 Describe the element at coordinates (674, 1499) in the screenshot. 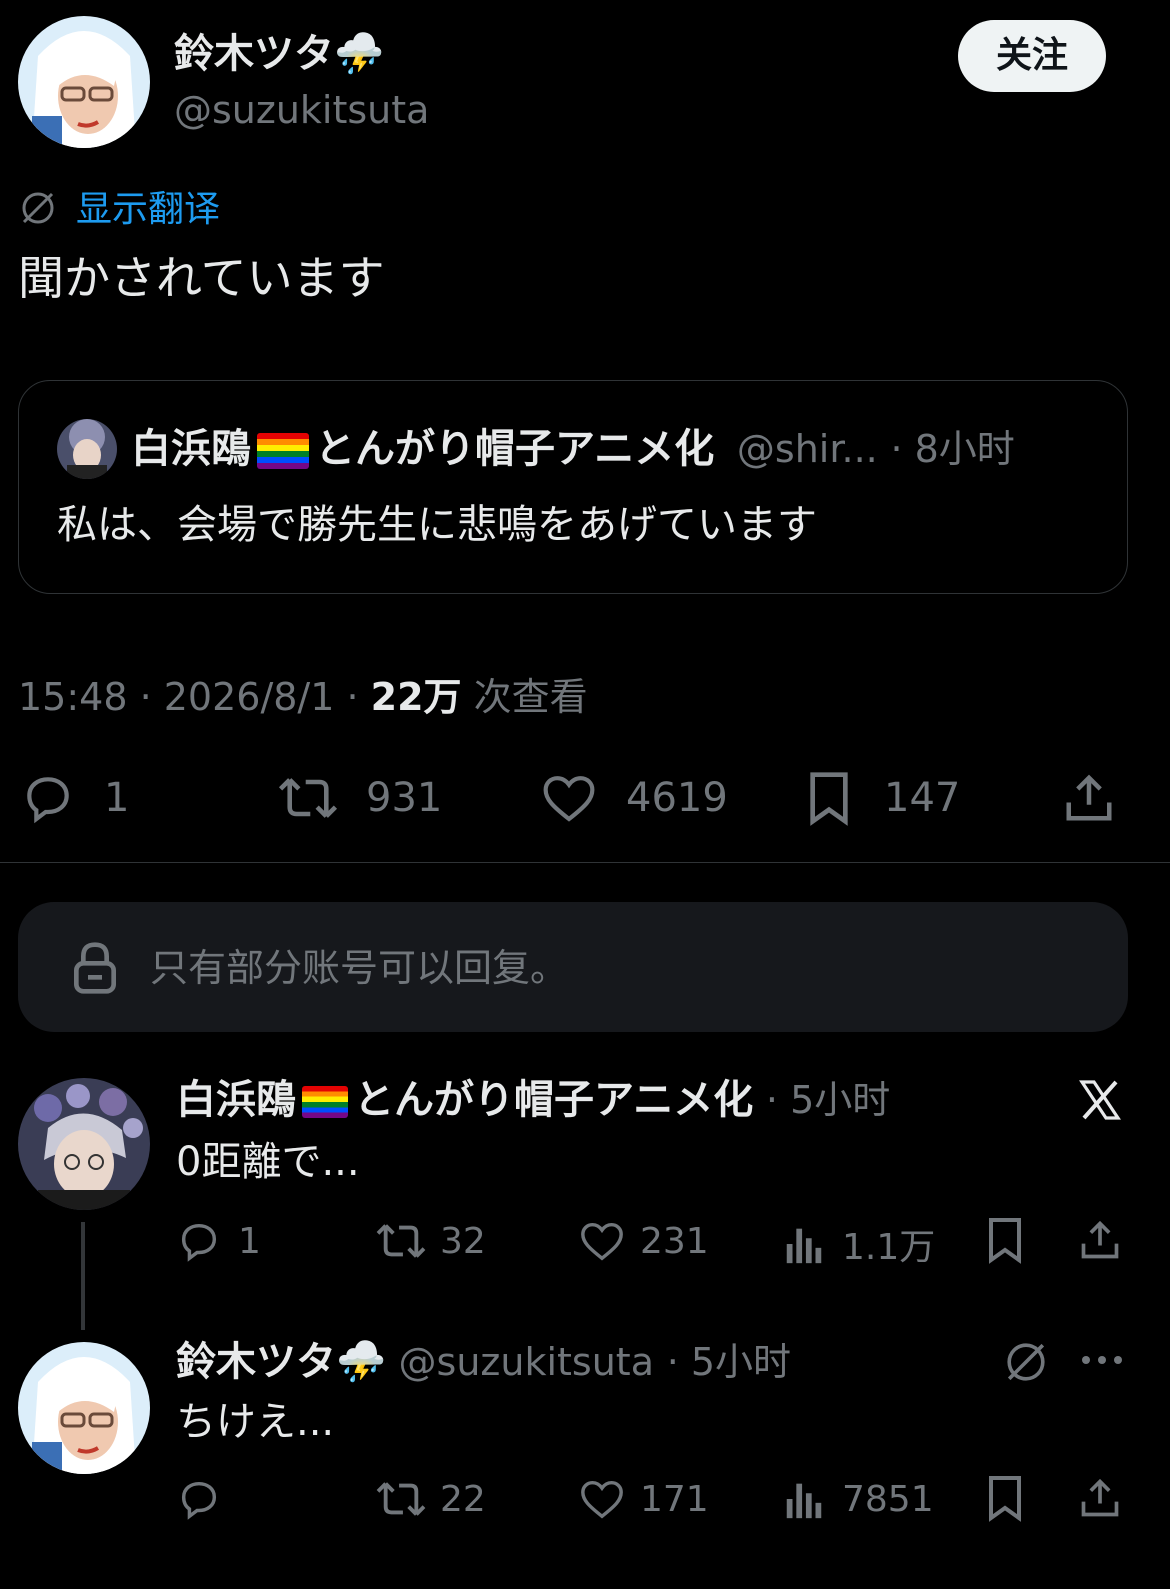

I see `reply2-like-count: 171` at that location.